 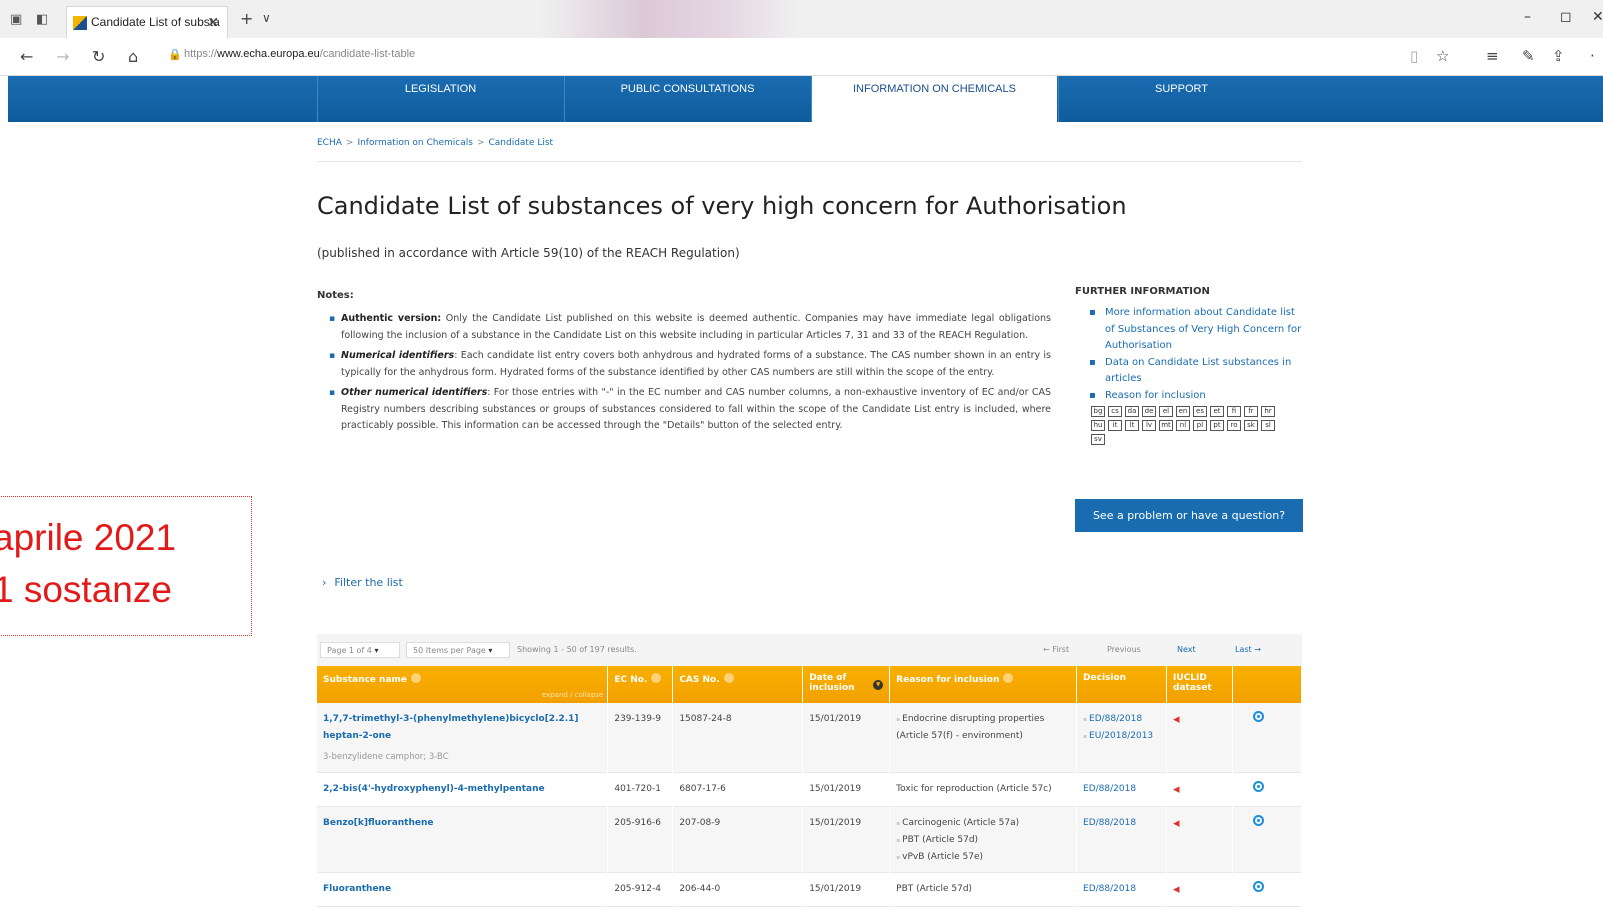 I want to click on cell-date: 15/01/2019, so click(x=846, y=889).